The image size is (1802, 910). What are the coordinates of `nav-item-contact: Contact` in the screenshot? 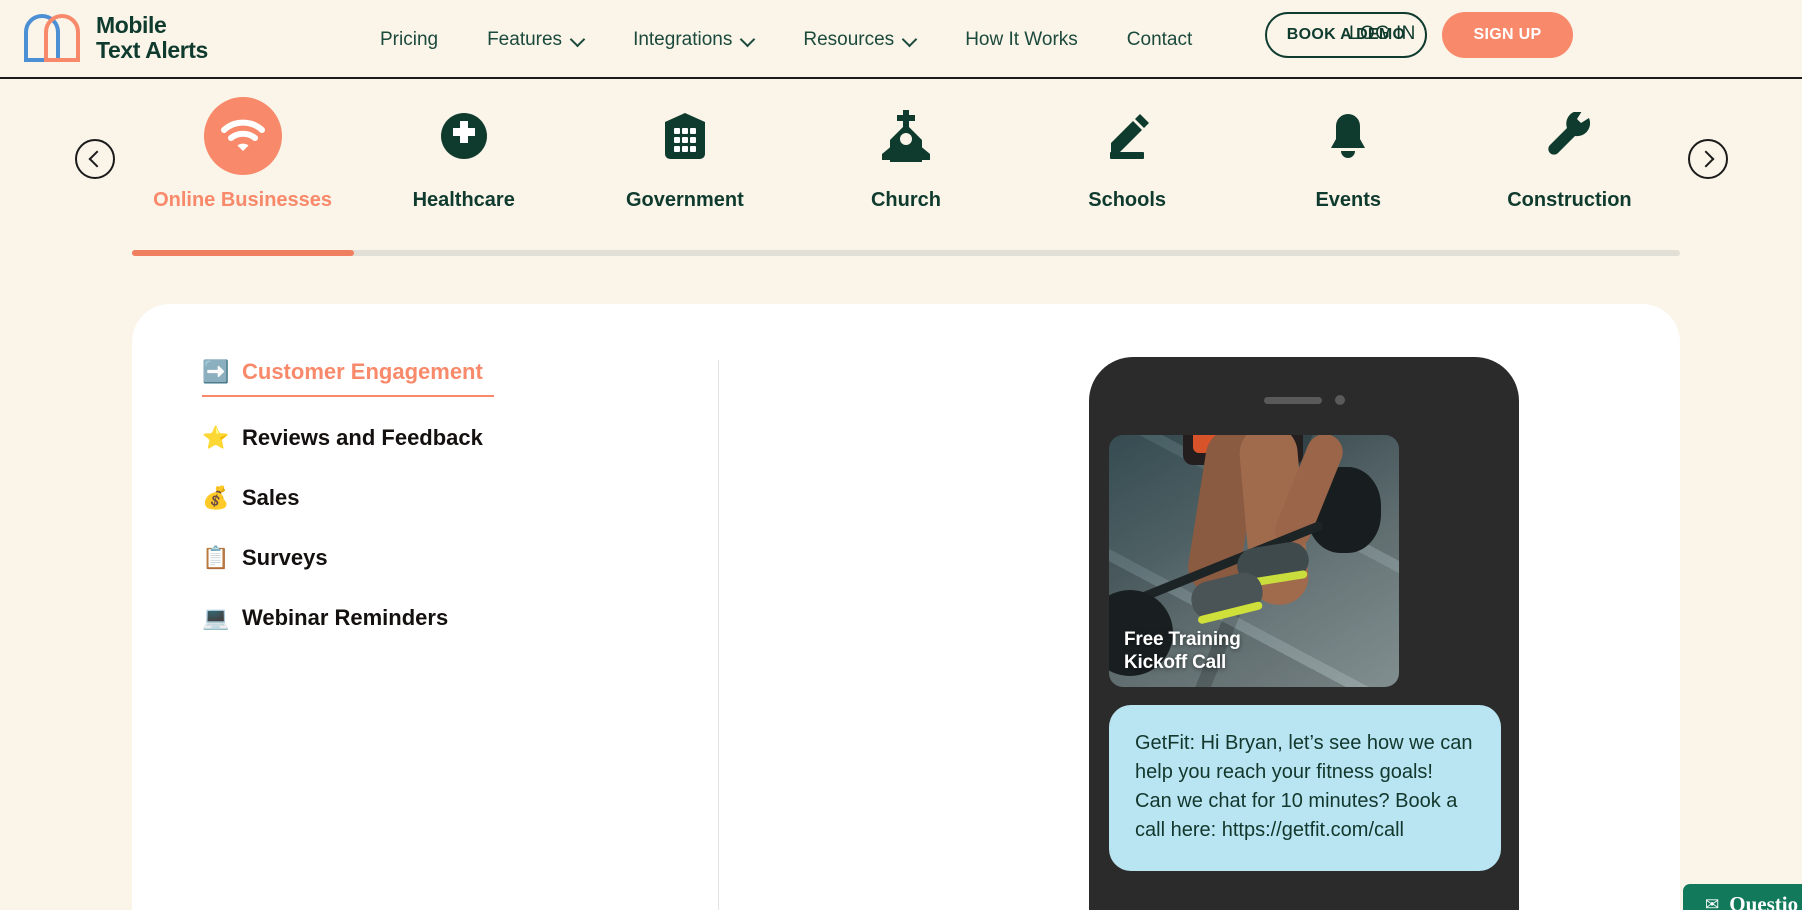 It's located at (1159, 40).